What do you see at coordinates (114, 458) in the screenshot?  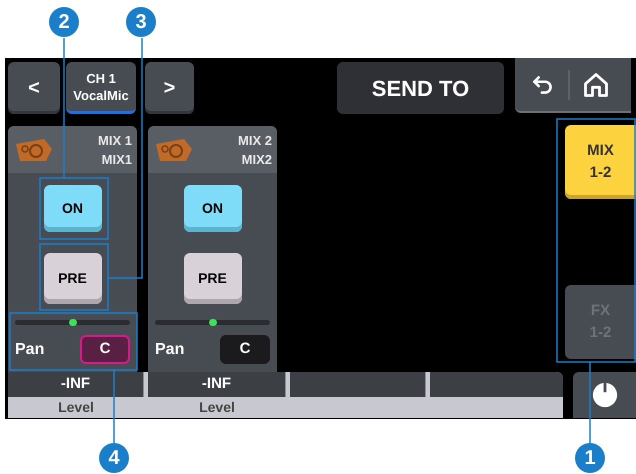 I see `callout-number: 4` at bounding box center [114, 458].